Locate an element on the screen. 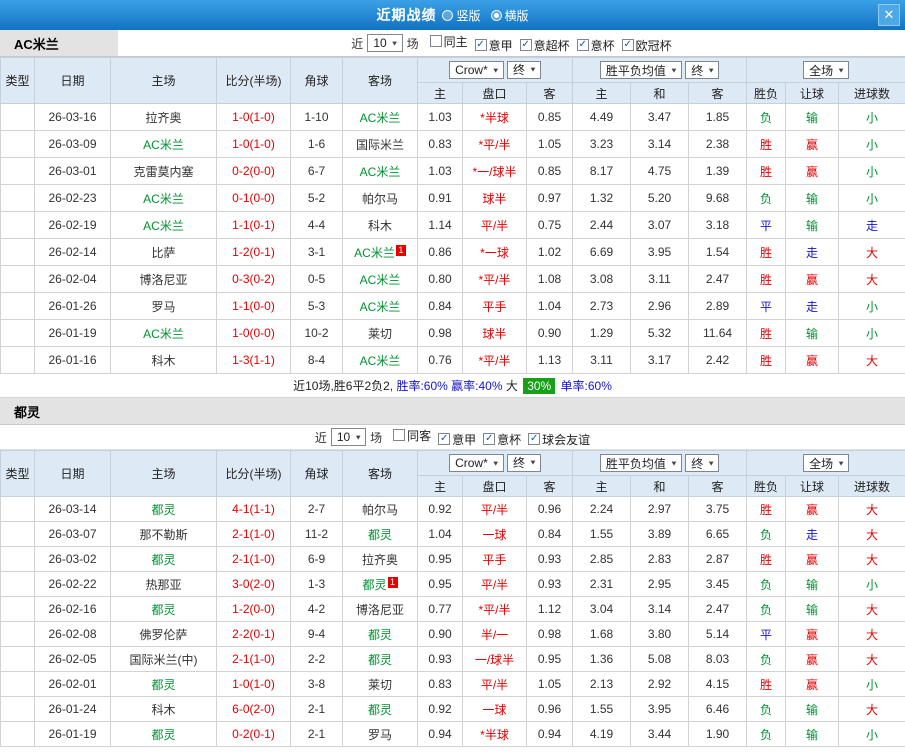  win-odds: 1.68 is located at coordinates (602, 634).